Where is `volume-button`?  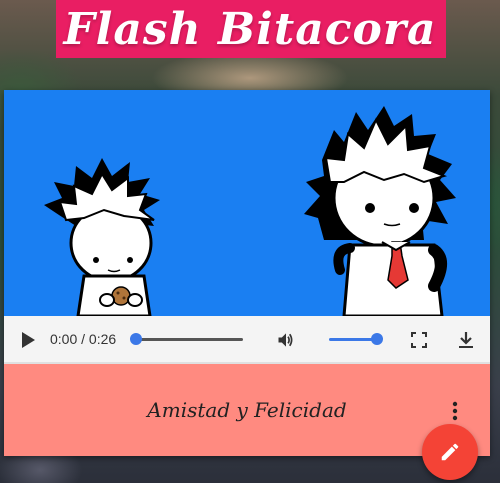
volume-button is located at coordinates (286, 340).